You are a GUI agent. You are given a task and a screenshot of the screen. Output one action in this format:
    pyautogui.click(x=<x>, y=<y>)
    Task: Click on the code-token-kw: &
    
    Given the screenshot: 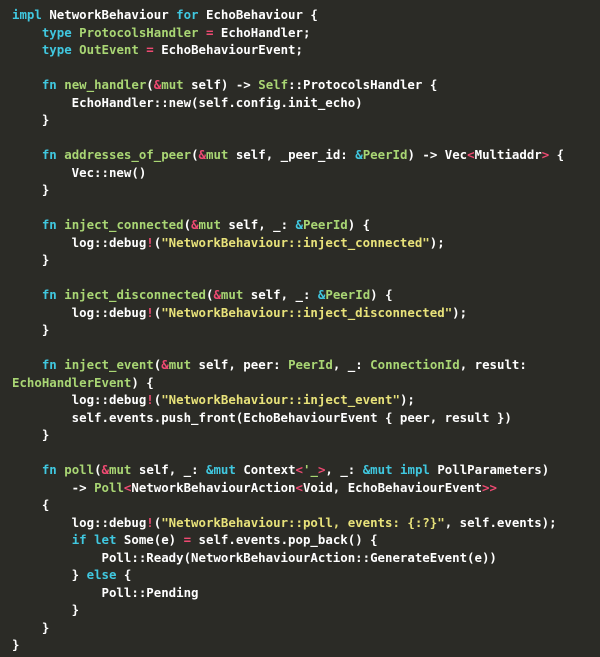 What is the action you would take?
    pyautogui.click(x=359, y=154)
    